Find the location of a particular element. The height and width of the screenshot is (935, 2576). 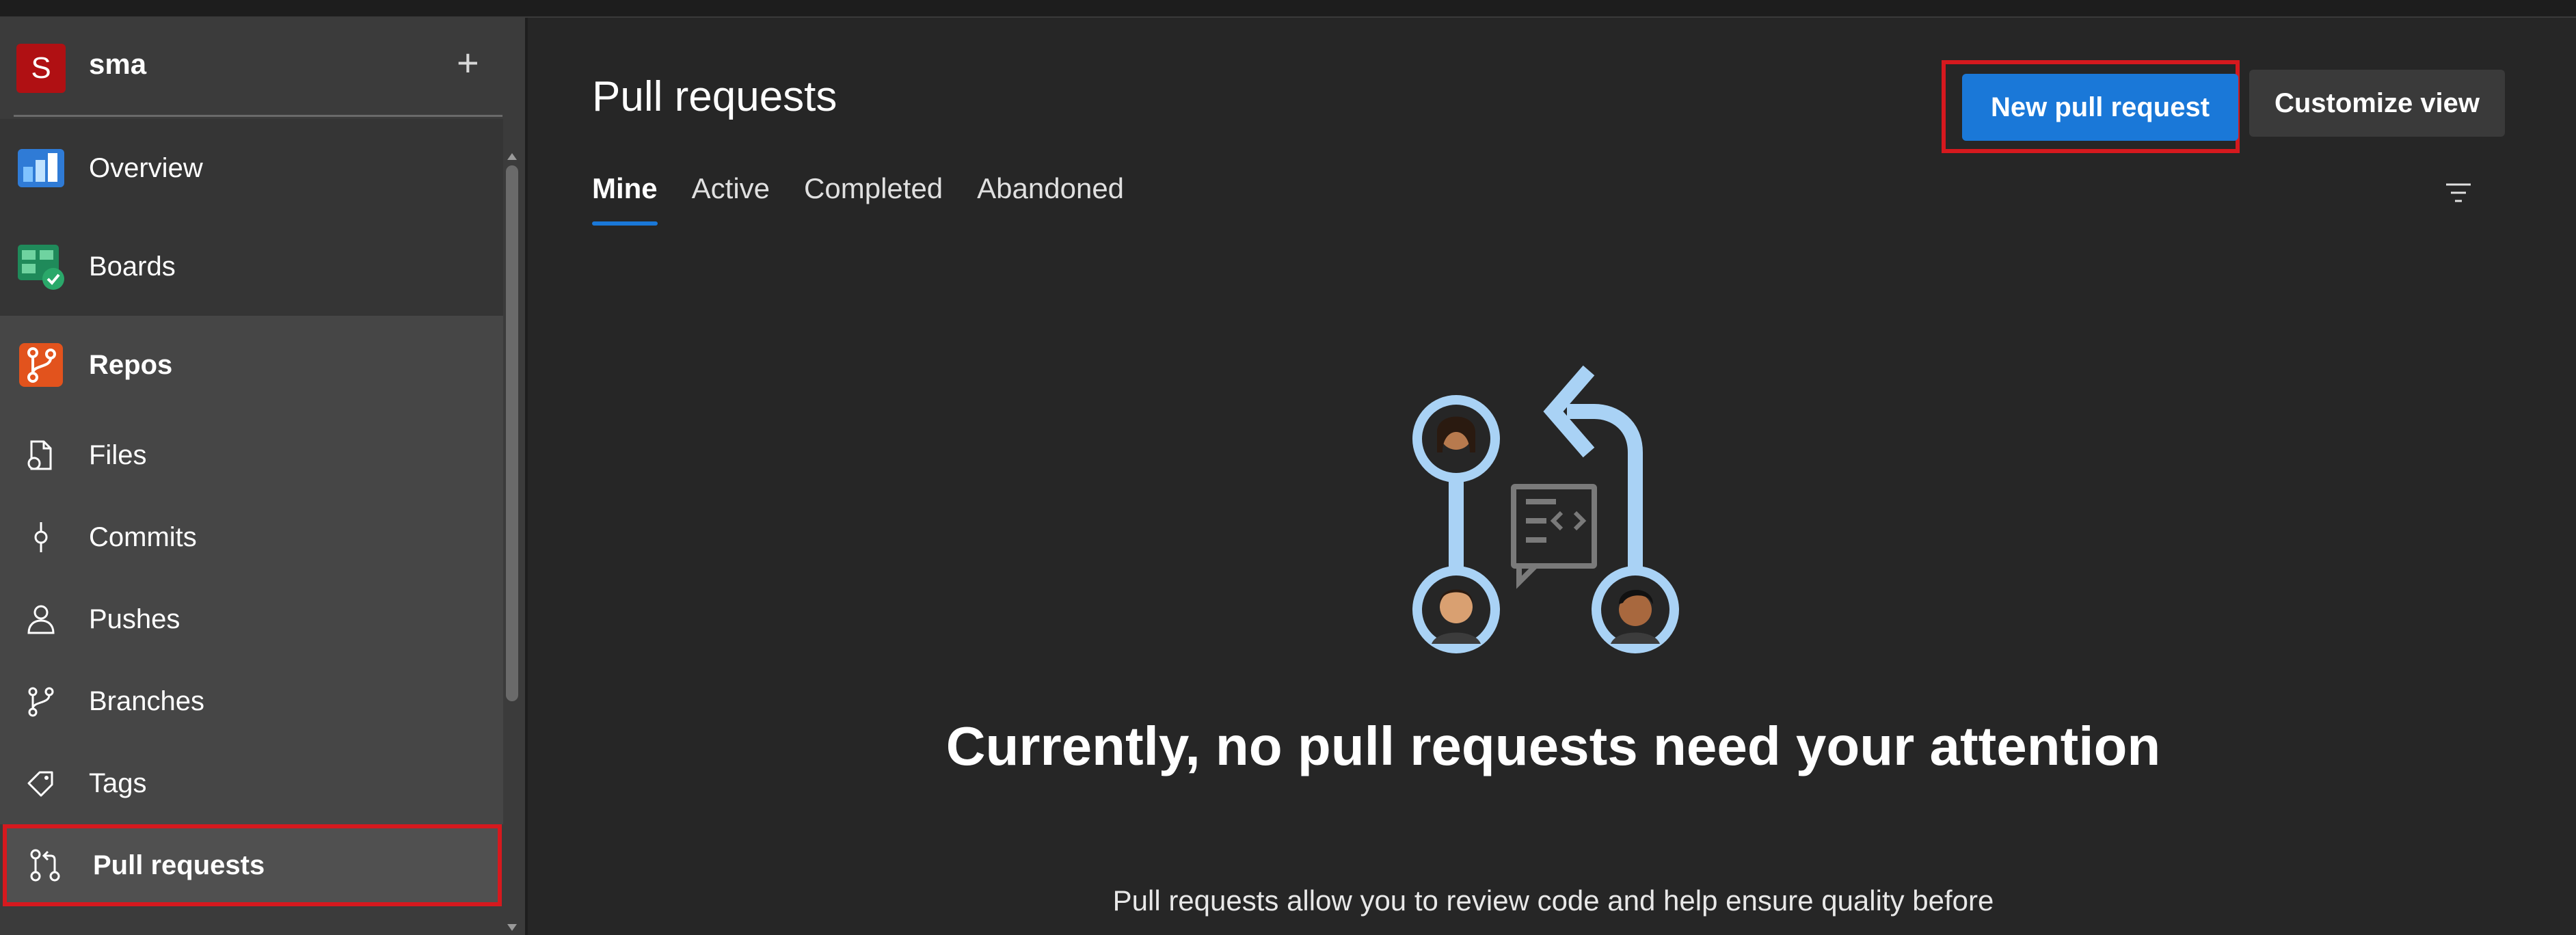

pr-tabs: Mine Active Completed Abandoned is located at coordinates (858, 199).